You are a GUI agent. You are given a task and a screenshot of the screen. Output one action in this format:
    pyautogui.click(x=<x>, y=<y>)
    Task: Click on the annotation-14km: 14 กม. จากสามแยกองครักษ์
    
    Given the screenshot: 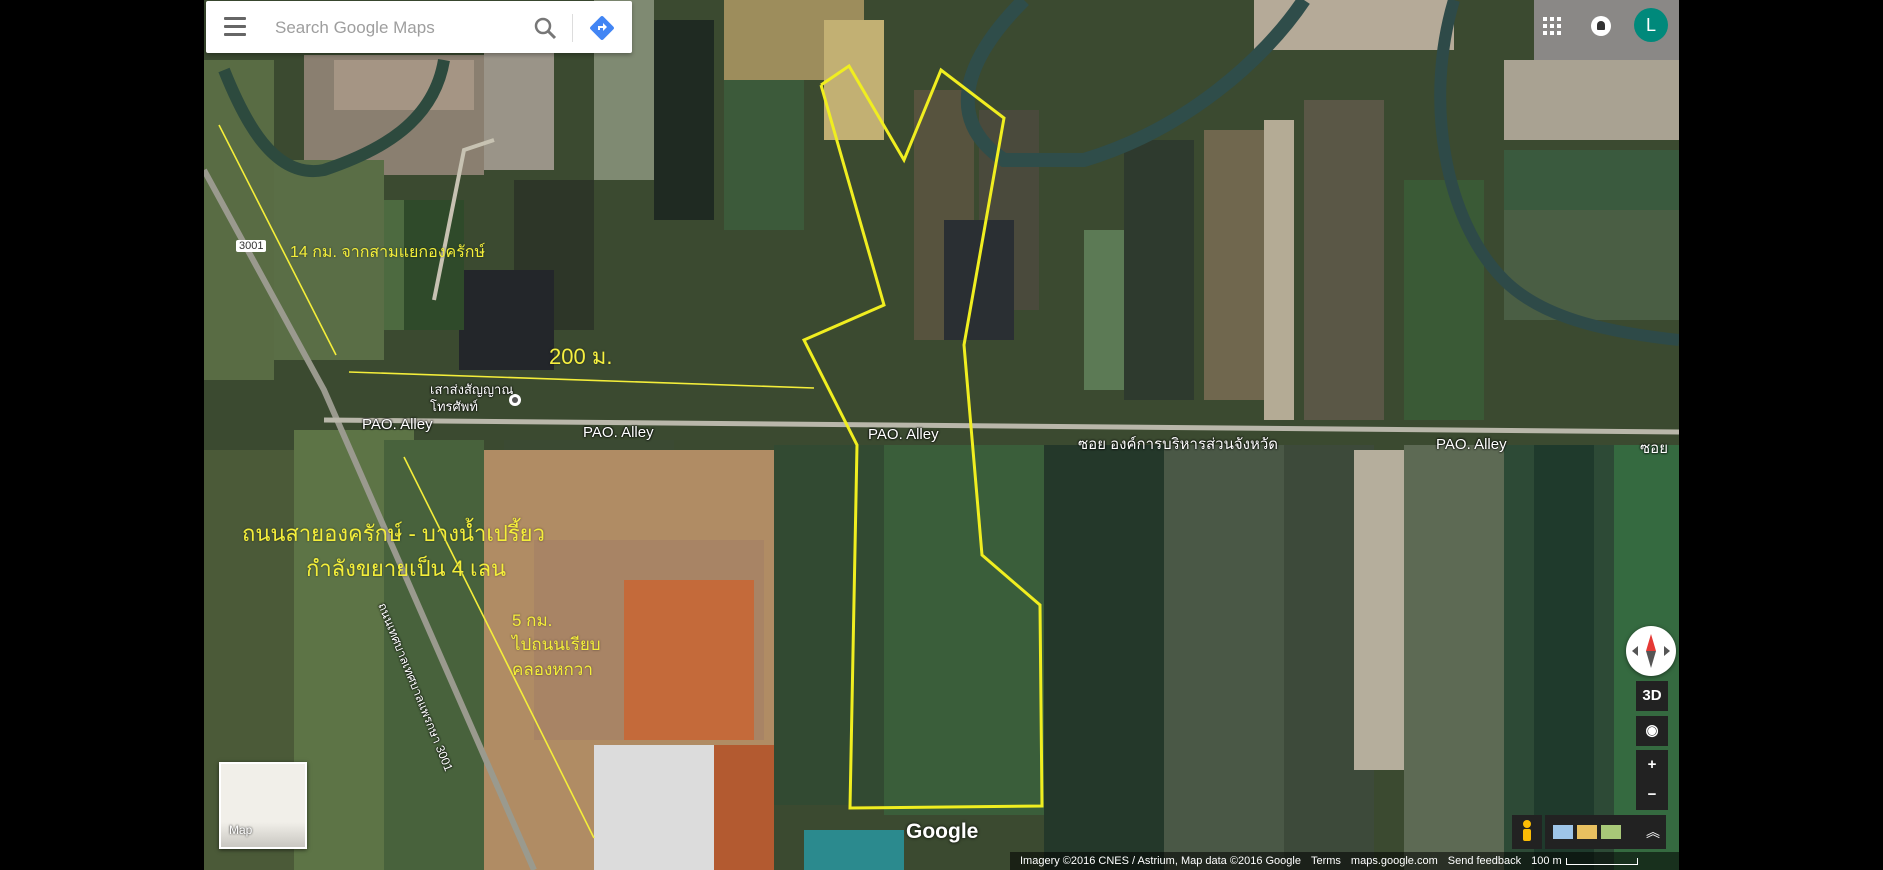 What is the action you would take?
    pyautogui.click(x=388, y=252)
    